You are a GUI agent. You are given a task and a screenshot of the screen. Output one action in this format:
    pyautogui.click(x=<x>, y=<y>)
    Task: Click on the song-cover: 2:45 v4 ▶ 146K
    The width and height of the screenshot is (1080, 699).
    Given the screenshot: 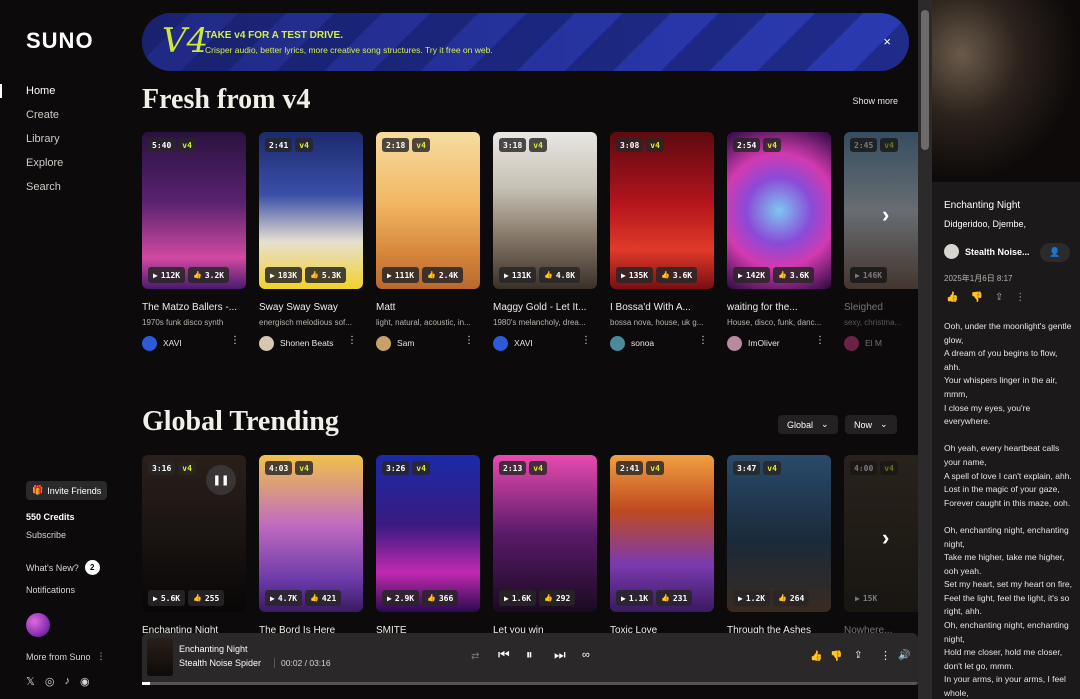 What is the action you would take?
    pyautogui.click(x=881, y=210)
    